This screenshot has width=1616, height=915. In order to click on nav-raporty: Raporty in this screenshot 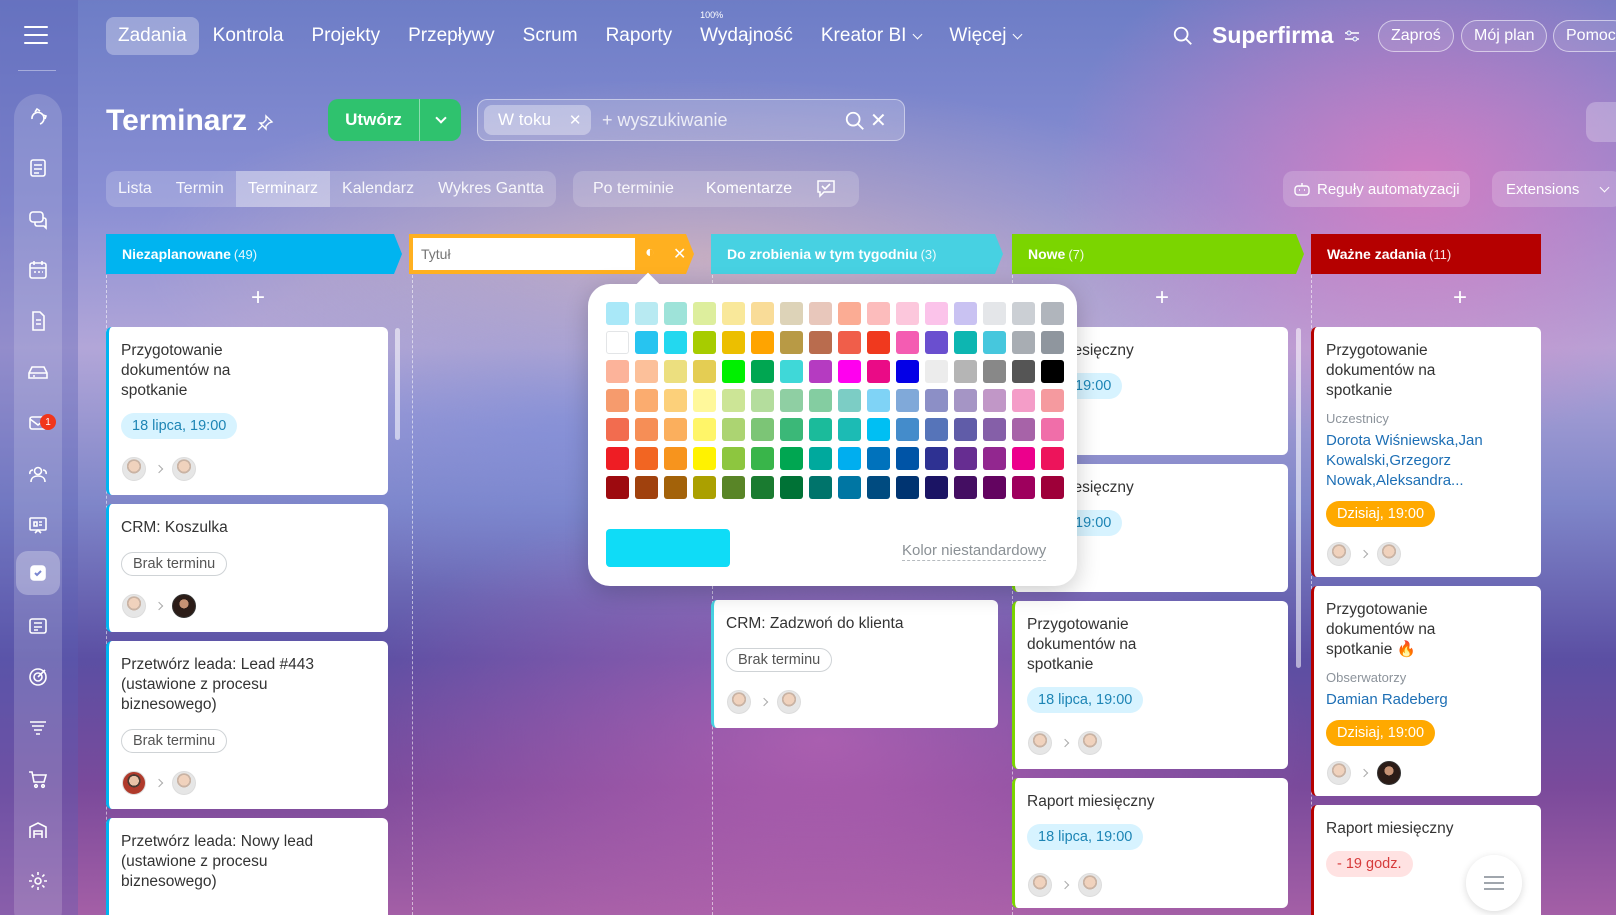, I will do `click(639, 36)`.